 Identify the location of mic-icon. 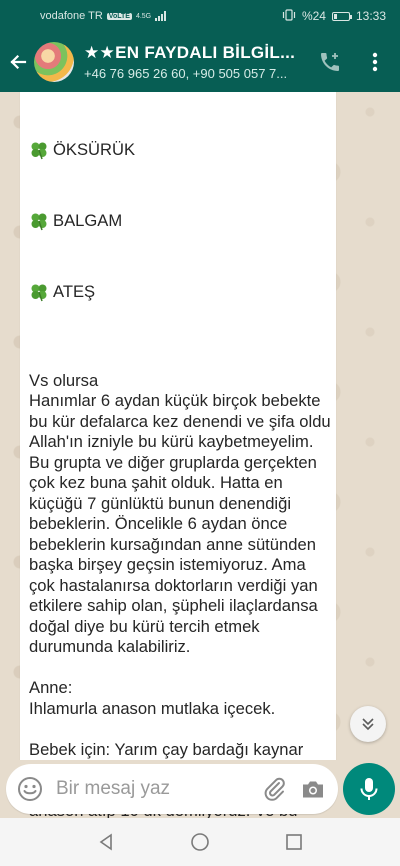
(369, 789).